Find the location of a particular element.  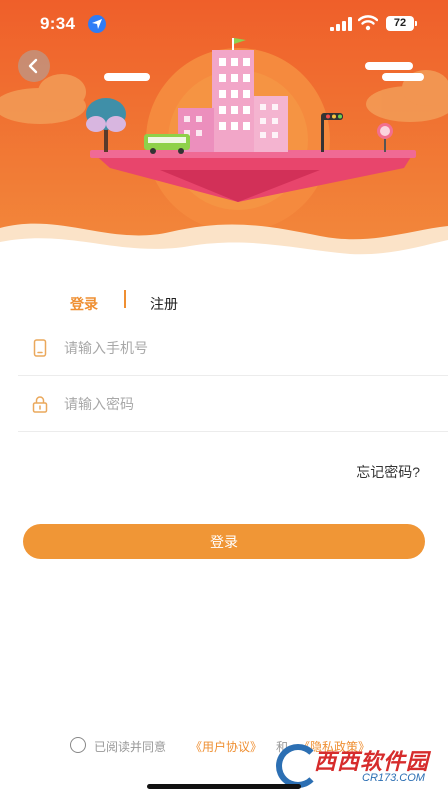

password-field is located at coordinates (233, 404).